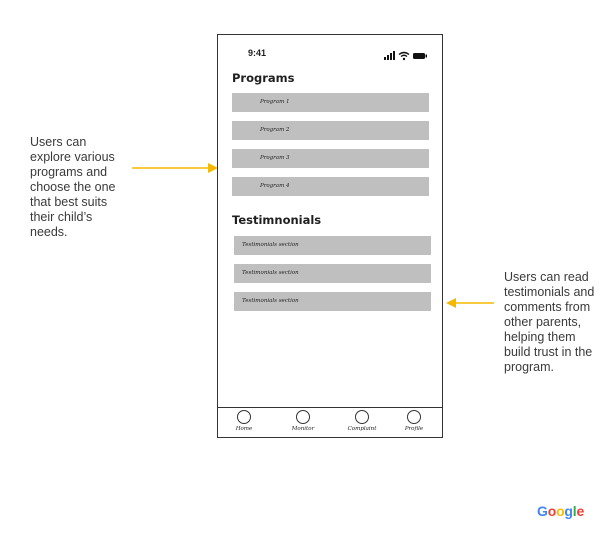  I want to click on tab-complaint: Complaint, so click(362, 421).